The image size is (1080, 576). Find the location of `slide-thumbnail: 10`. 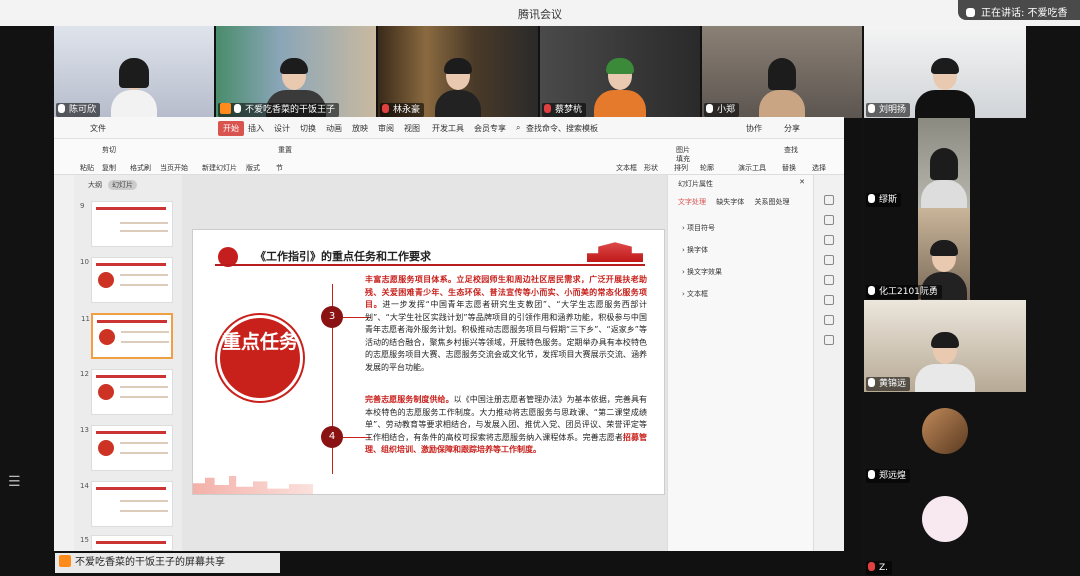

slide-thumbnail: 10 is located at coordinates (126, 280).